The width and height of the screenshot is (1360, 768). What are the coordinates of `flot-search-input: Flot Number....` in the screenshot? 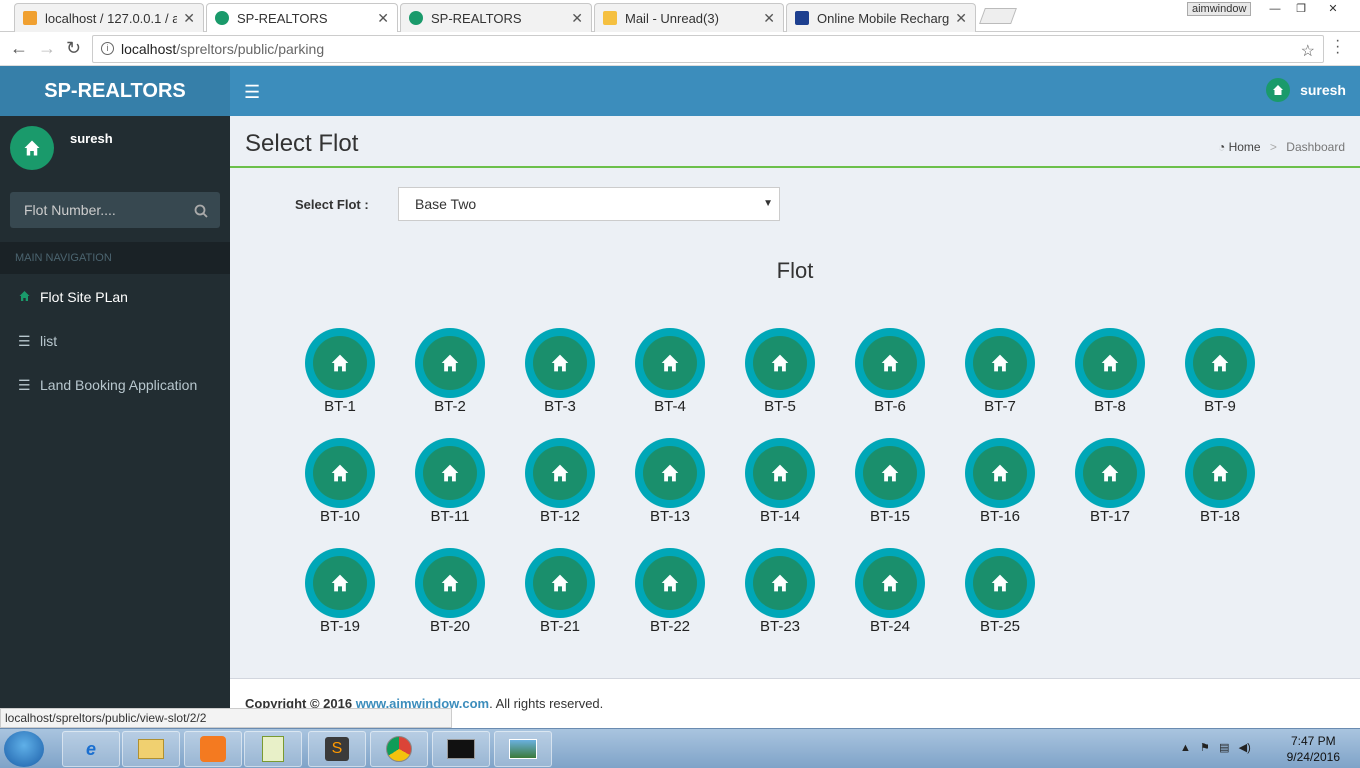 It's located at (115, 210).